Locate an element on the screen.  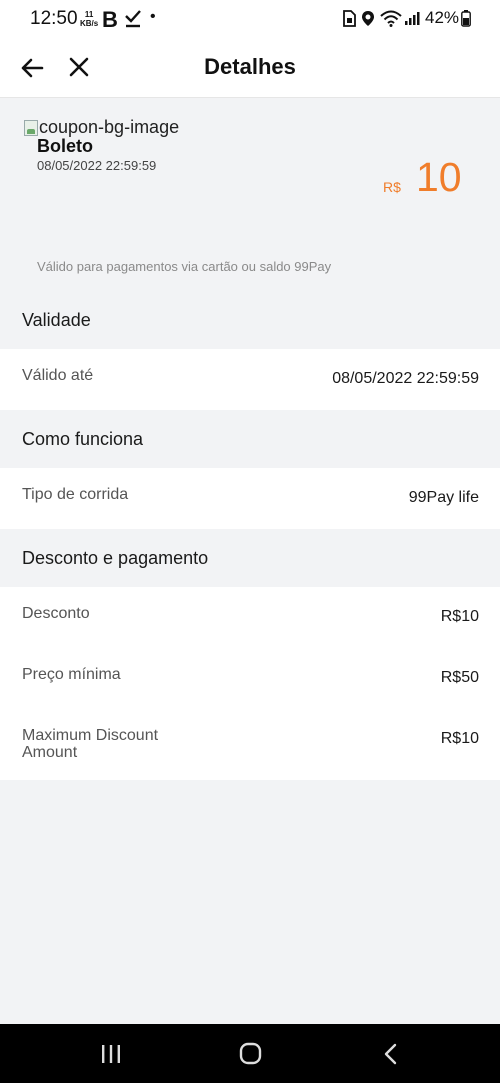
status-time: 12:50 is located at coordinates (54, 18).